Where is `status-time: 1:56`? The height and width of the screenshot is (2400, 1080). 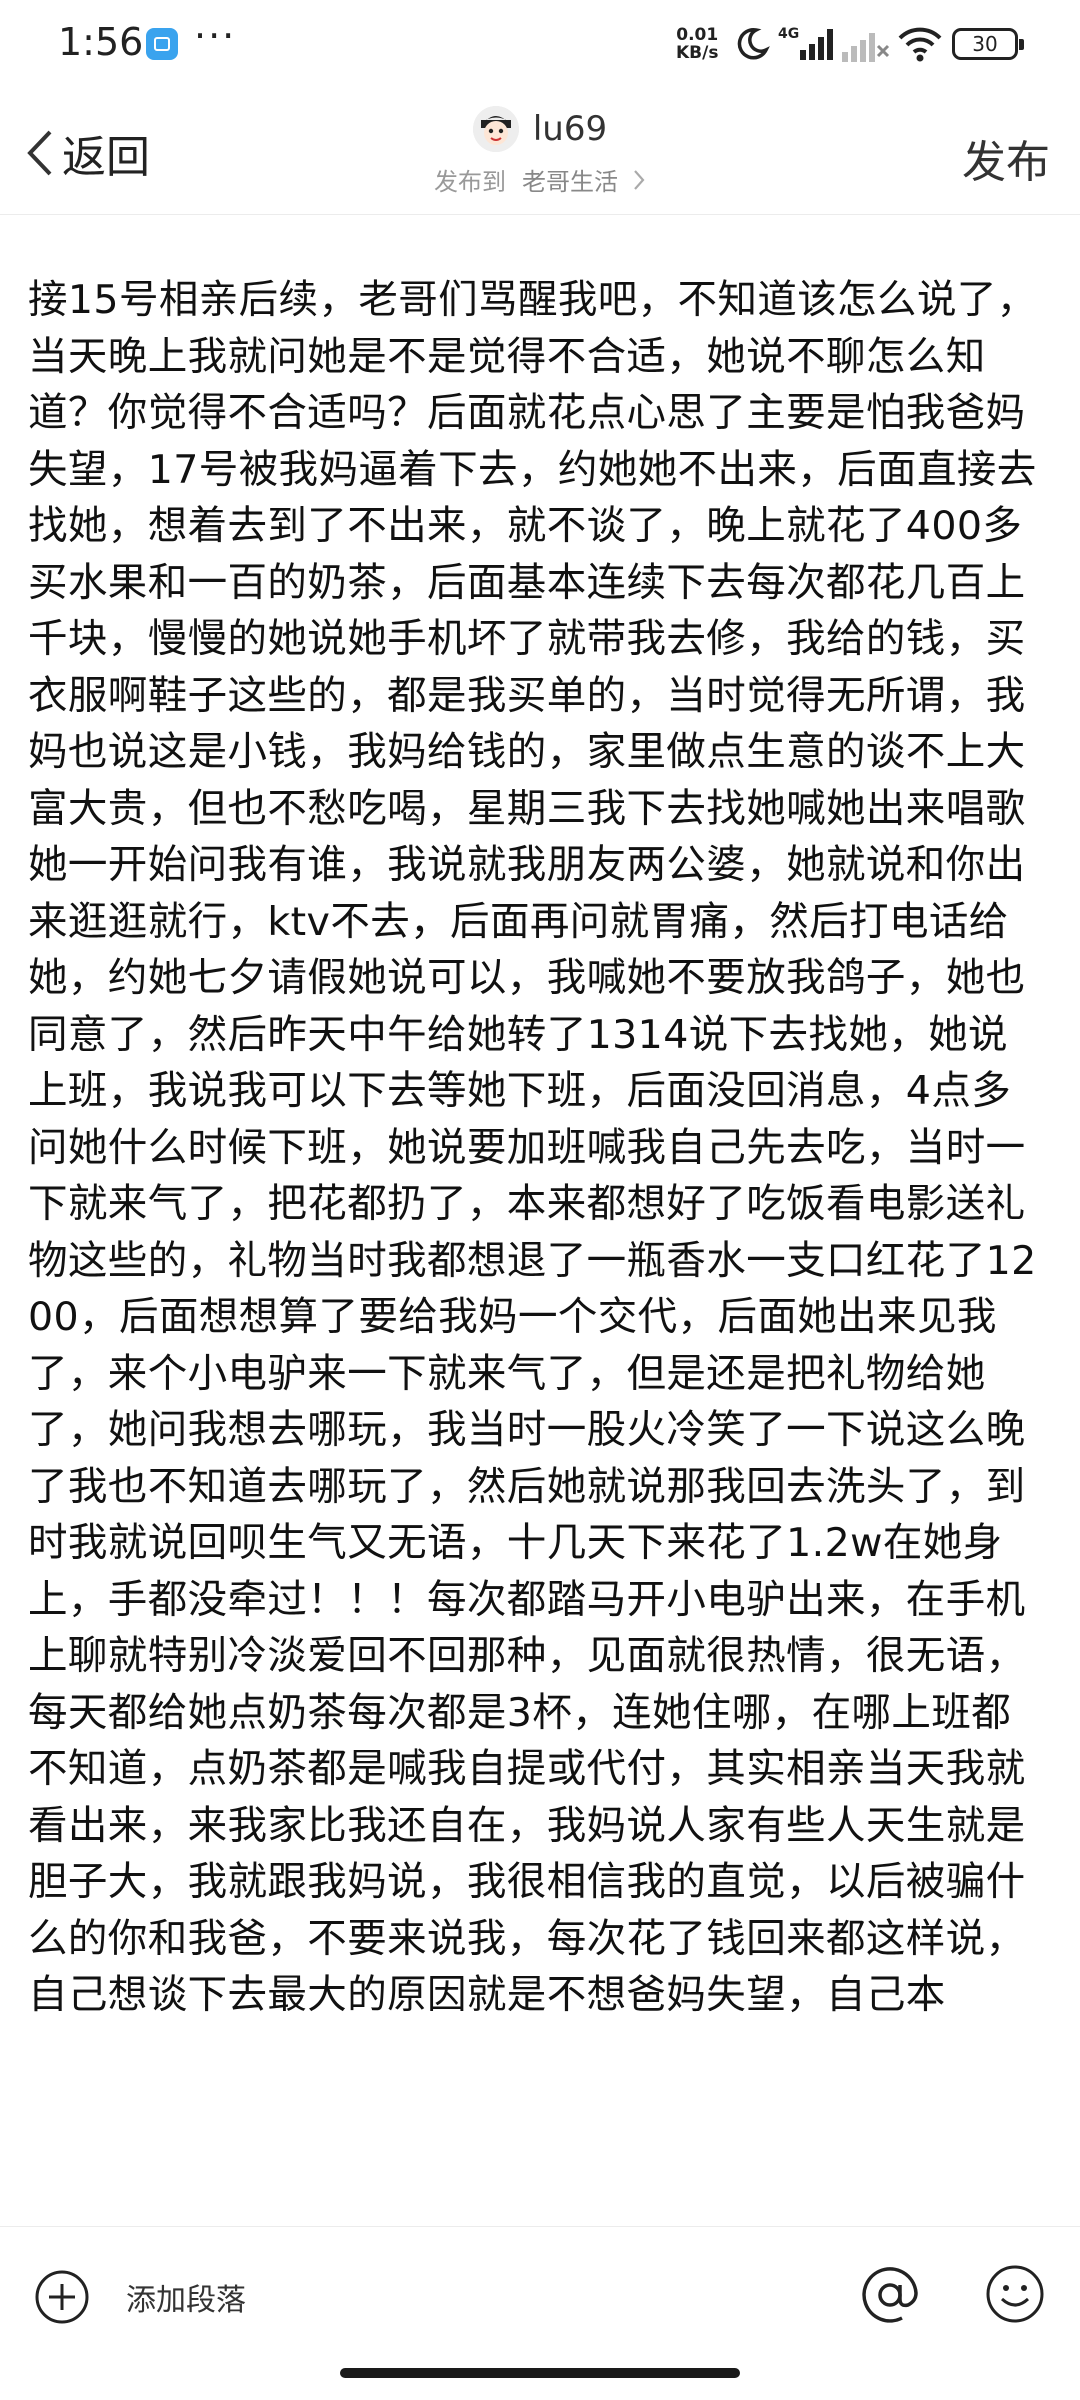
status-time: 1:56 is located at coordinates (101, 42).